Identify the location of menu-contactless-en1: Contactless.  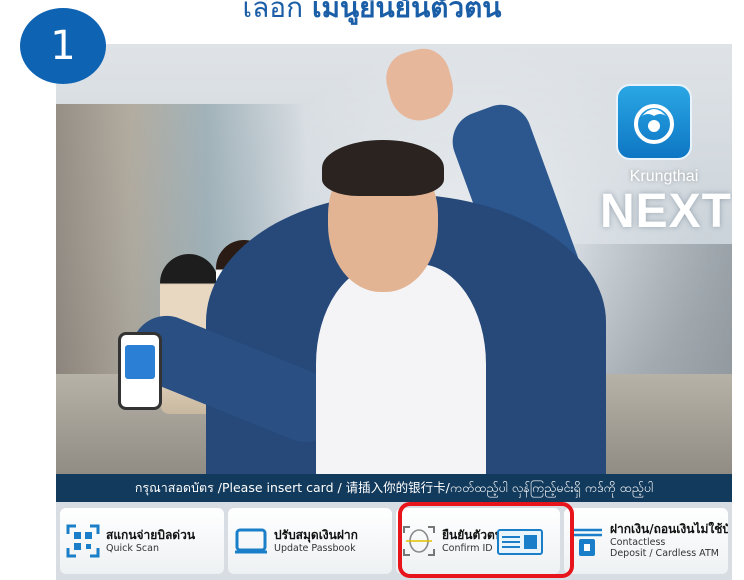
(638, 542).